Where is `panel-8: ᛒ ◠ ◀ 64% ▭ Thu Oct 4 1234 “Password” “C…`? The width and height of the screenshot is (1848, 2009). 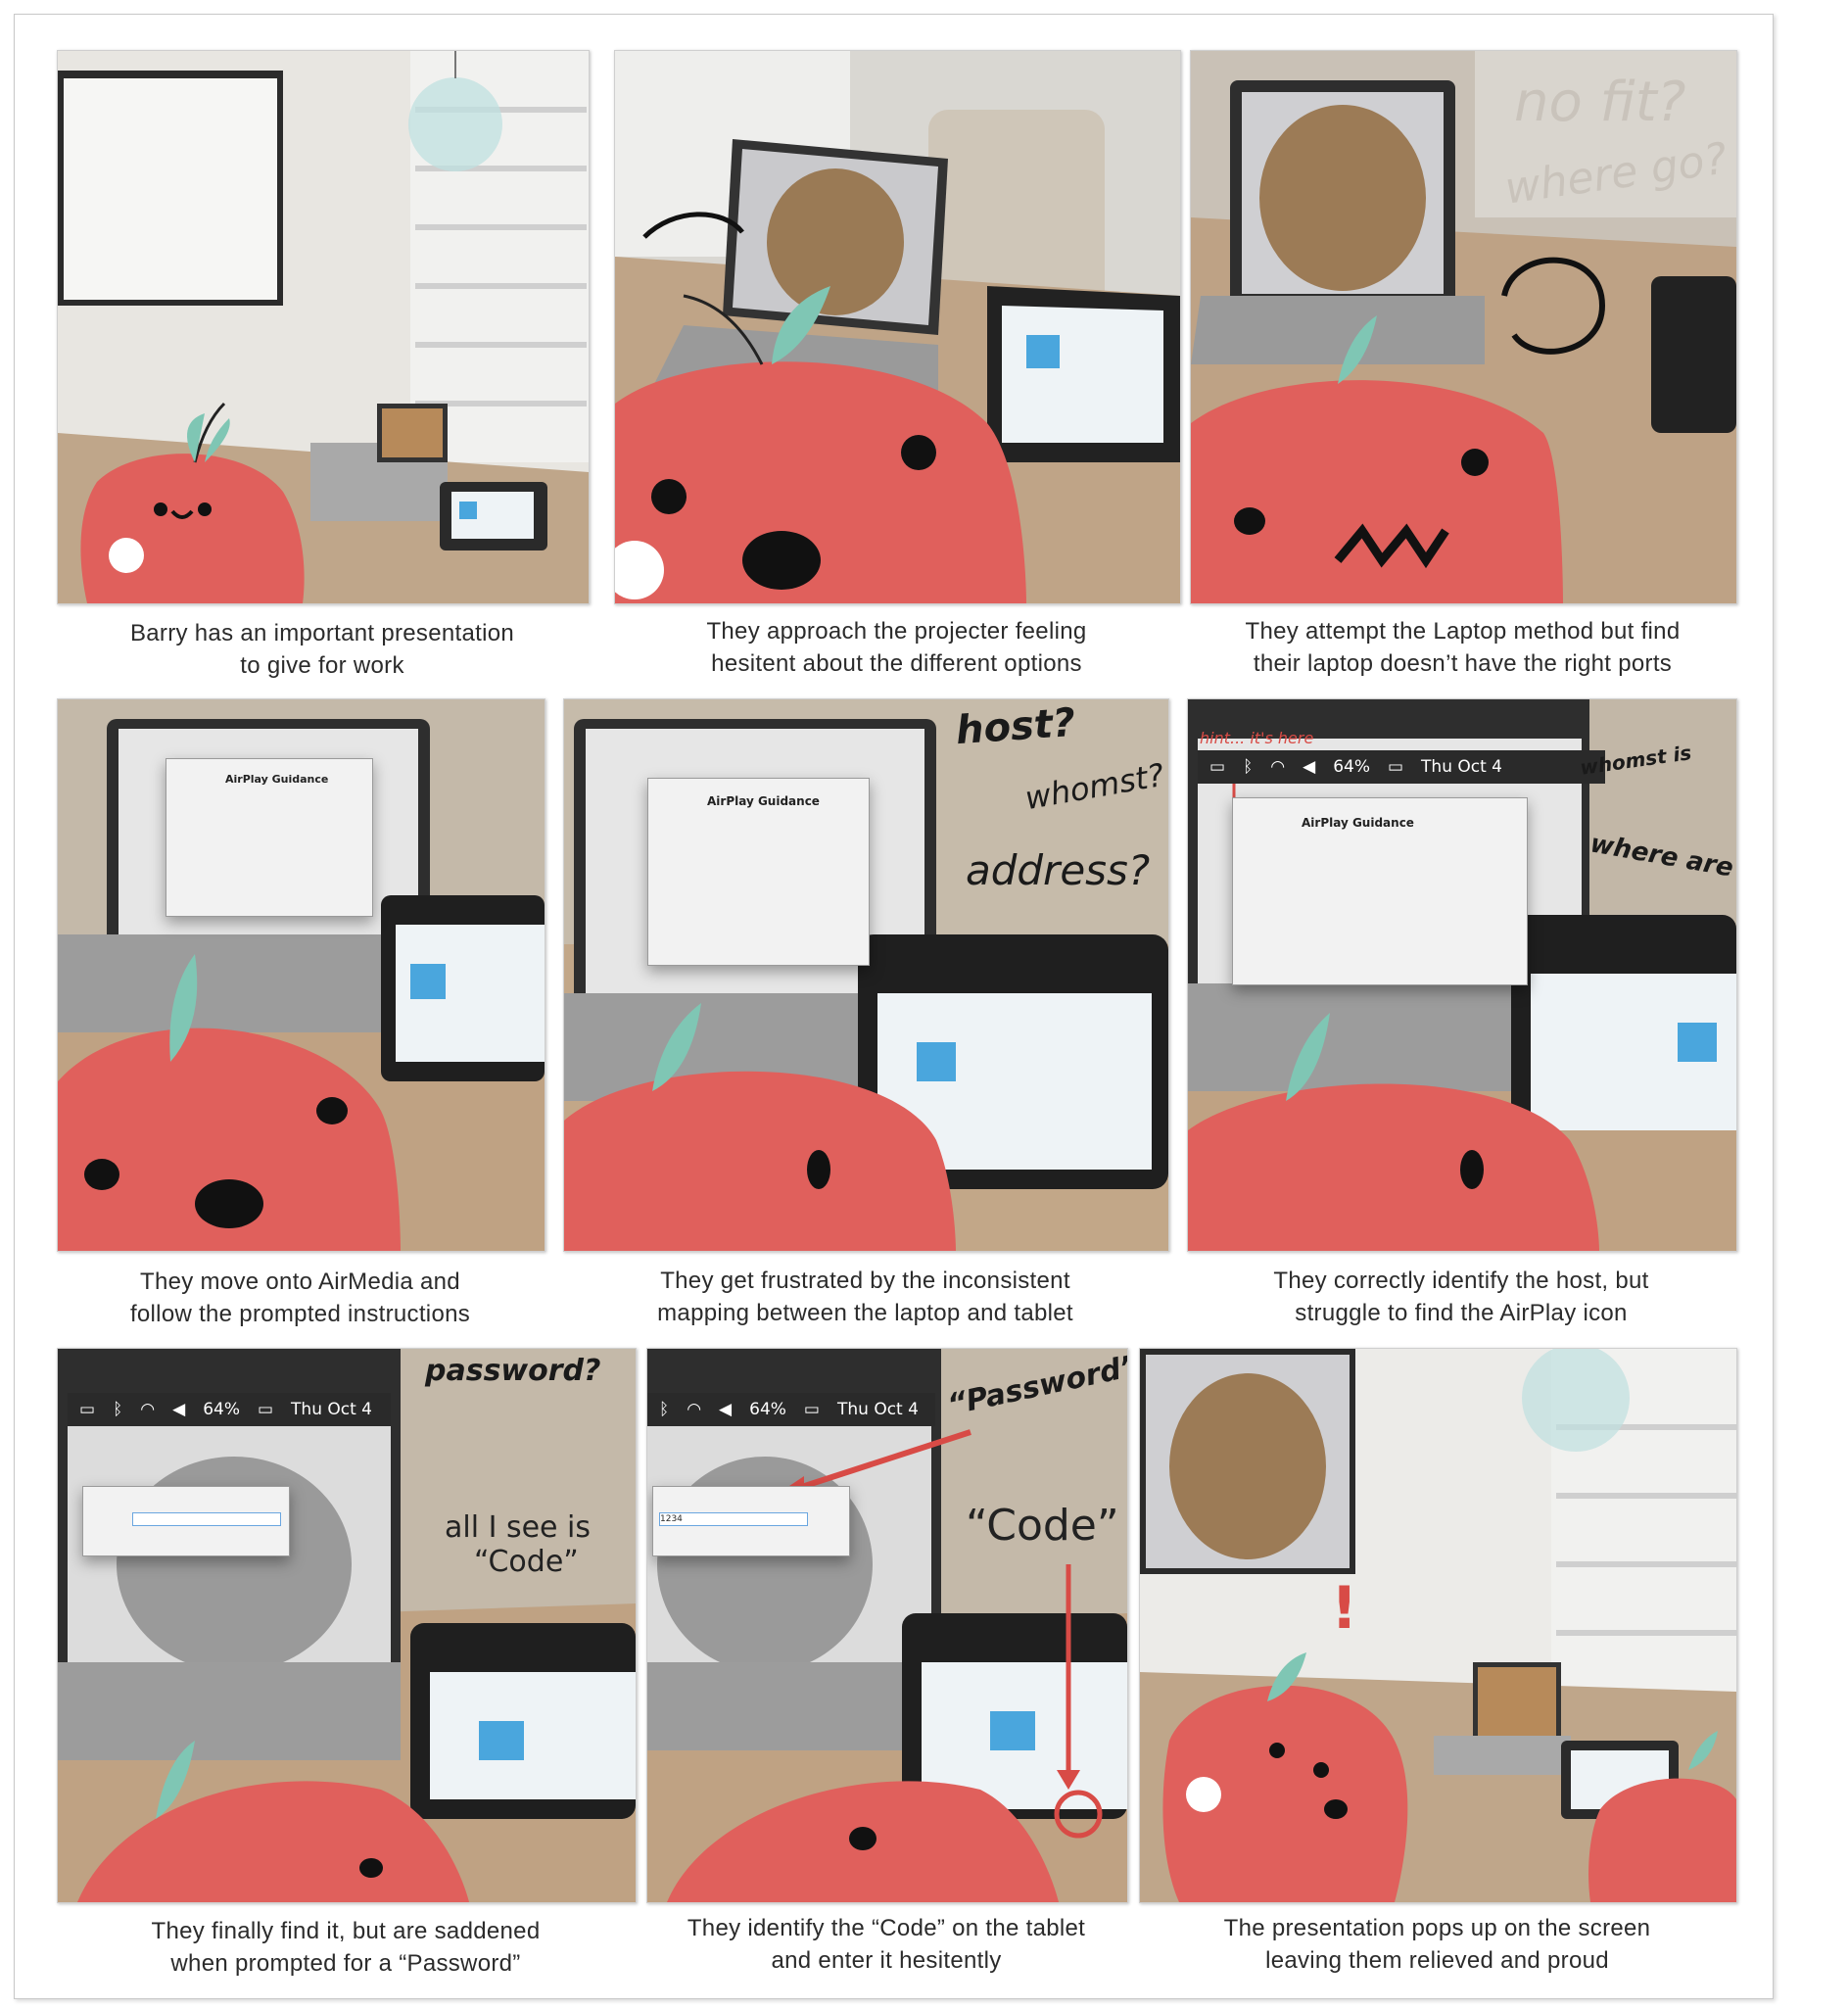
panel-8: ᛒ ◠ ◀ 64% ▭ Thu Oct 4 1234 “Password” “C… is located at coordinates (887, 1625).